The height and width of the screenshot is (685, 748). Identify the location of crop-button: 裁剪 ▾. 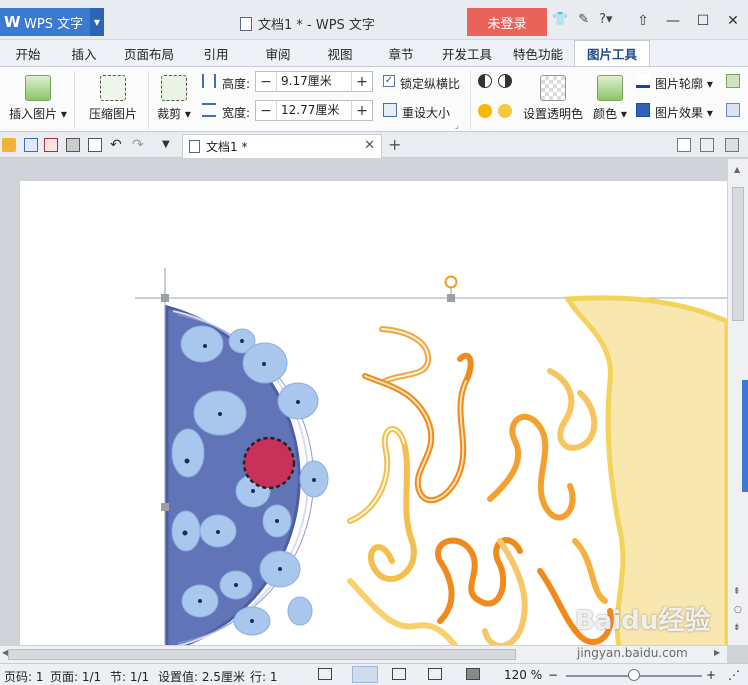
(174, 98).